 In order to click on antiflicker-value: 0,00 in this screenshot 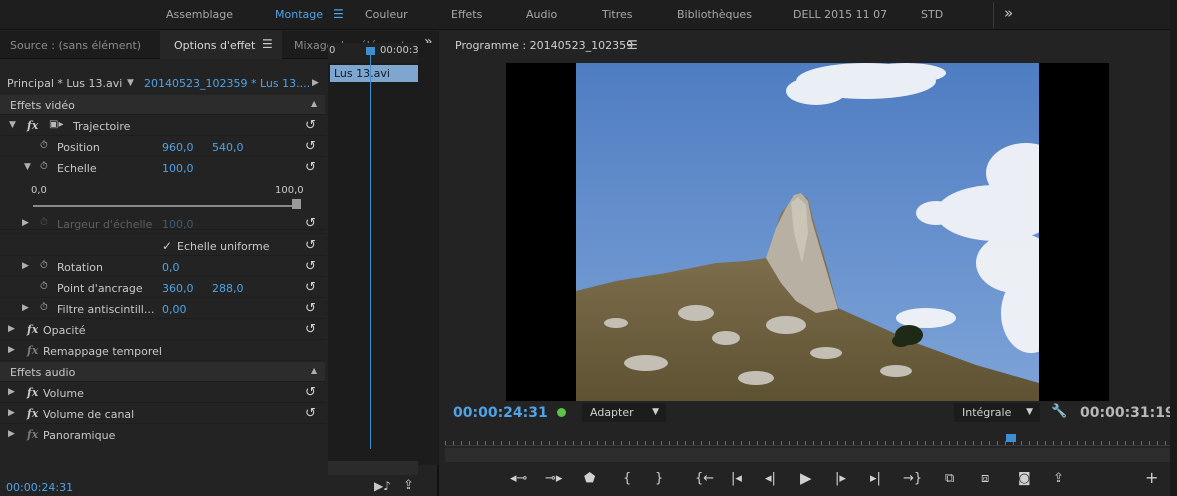, I will do `click(174, 309)`.